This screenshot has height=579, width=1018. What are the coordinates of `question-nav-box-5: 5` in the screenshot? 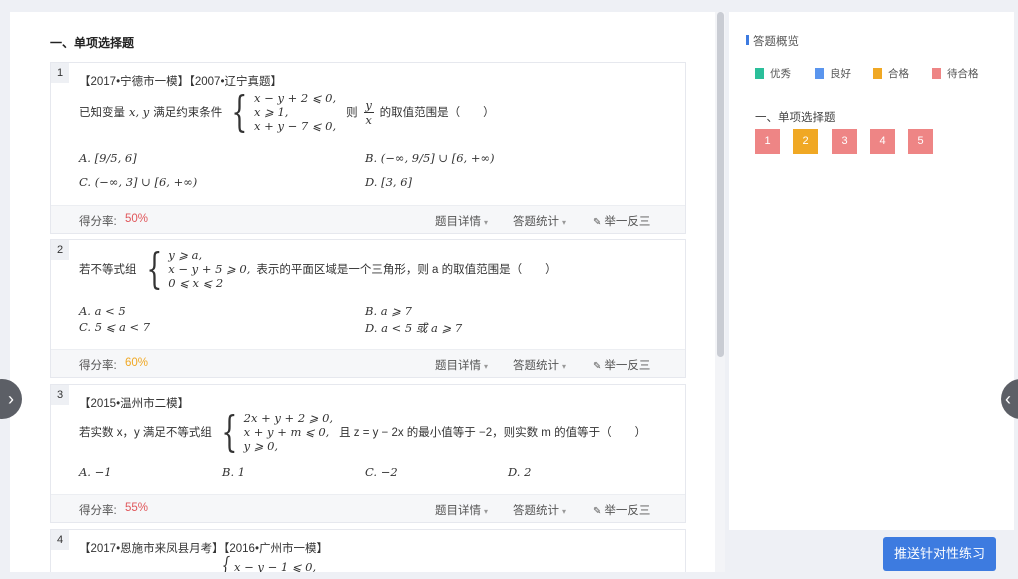 It's located at (920, 141).